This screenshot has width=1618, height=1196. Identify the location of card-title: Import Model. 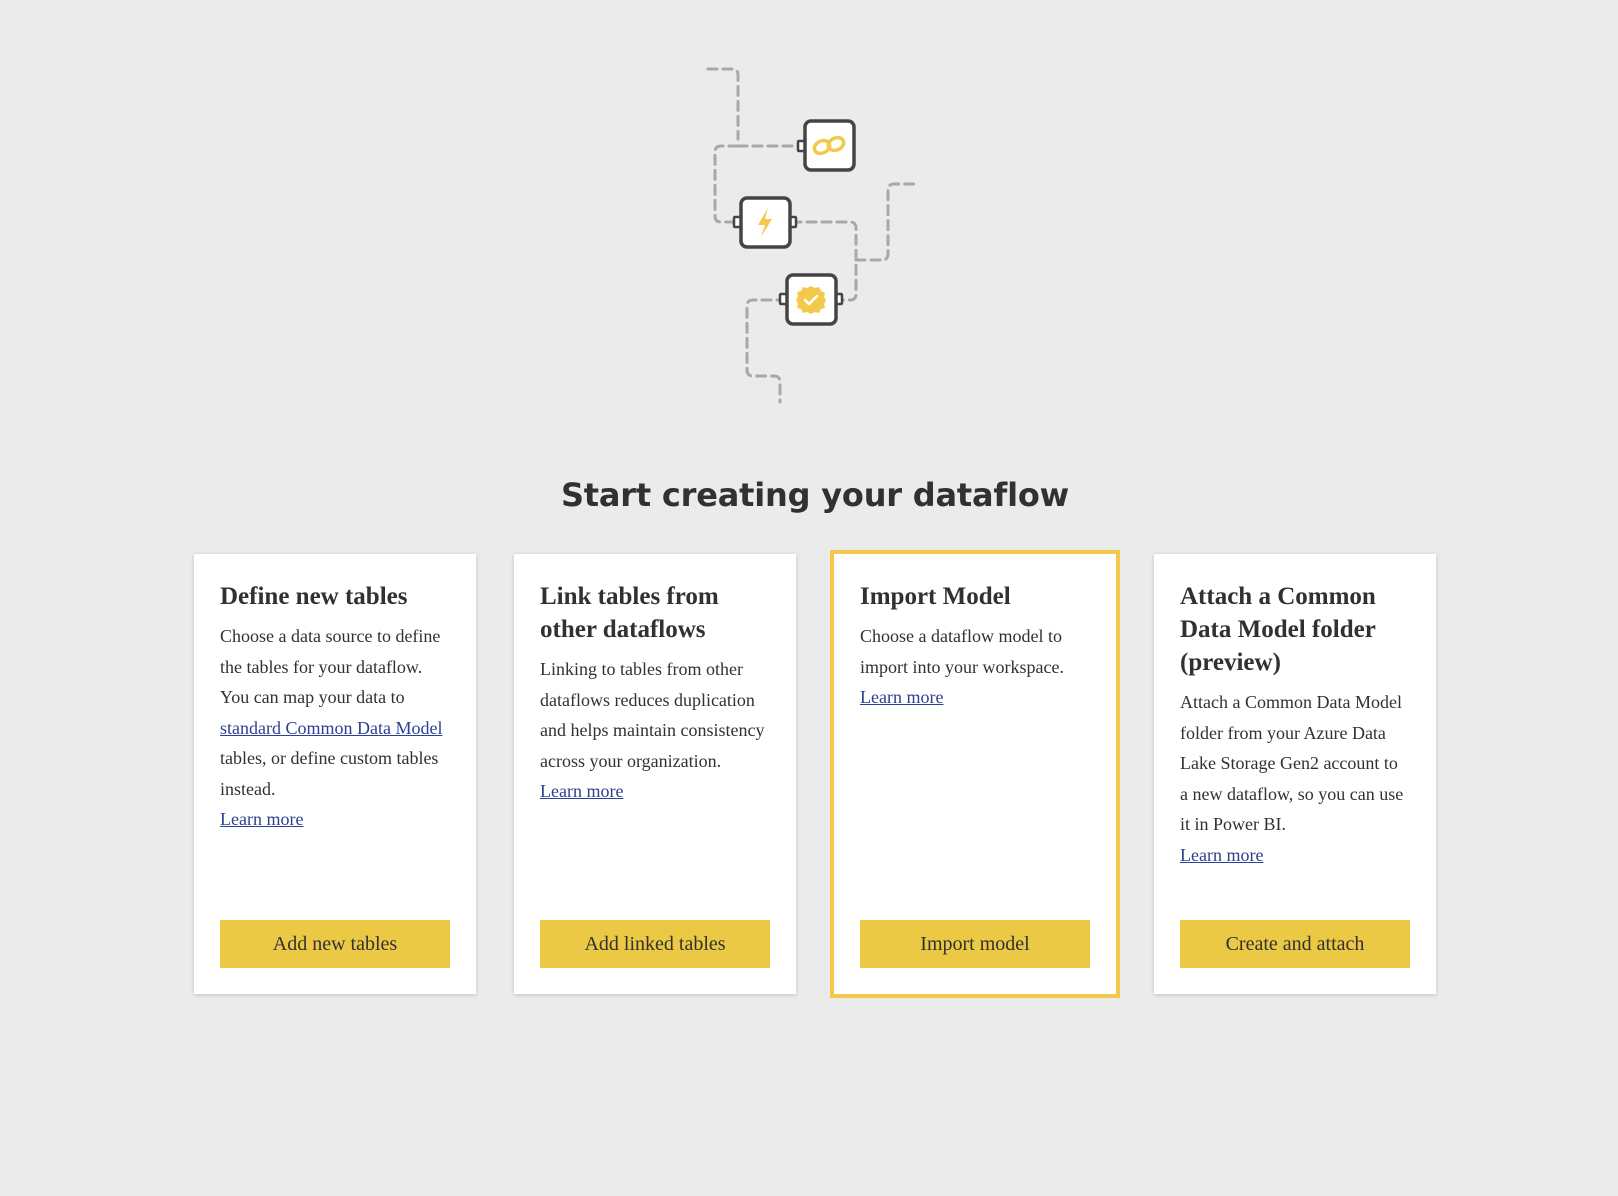
(935, 596).